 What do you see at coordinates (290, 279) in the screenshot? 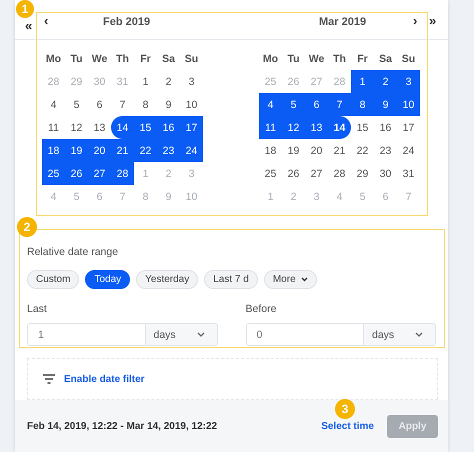
I see `preset-chip: More` at bounding box center [290, 279].